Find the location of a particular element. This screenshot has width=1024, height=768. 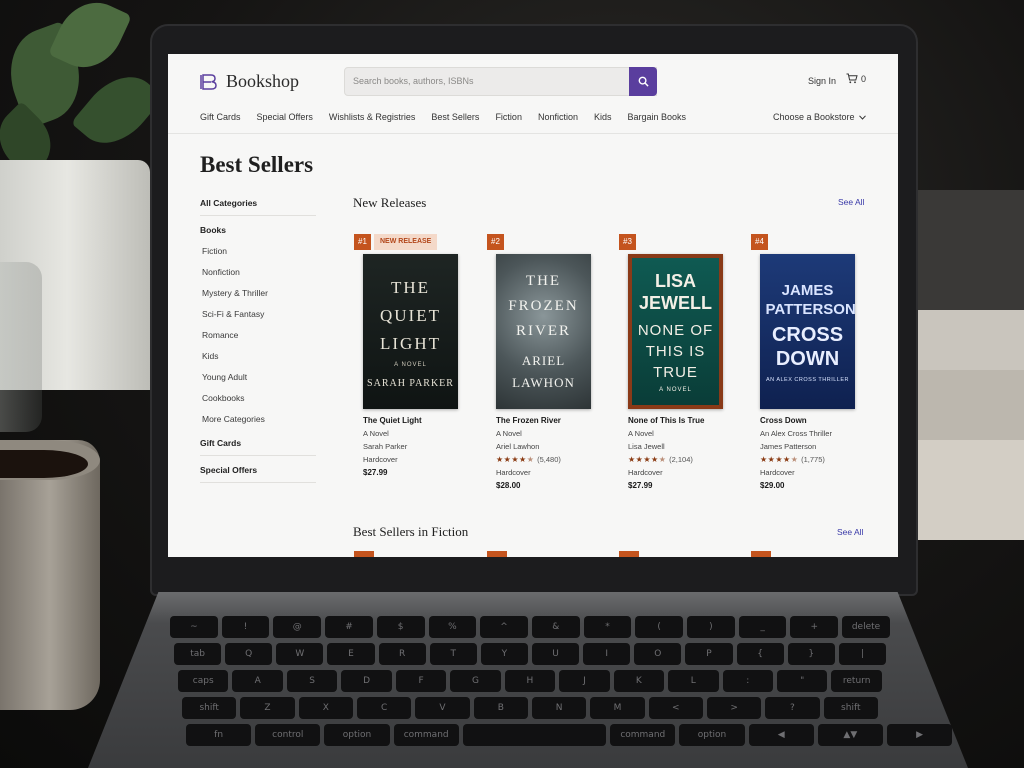

book-title: Cross Down is located at coordinates (815, 422).